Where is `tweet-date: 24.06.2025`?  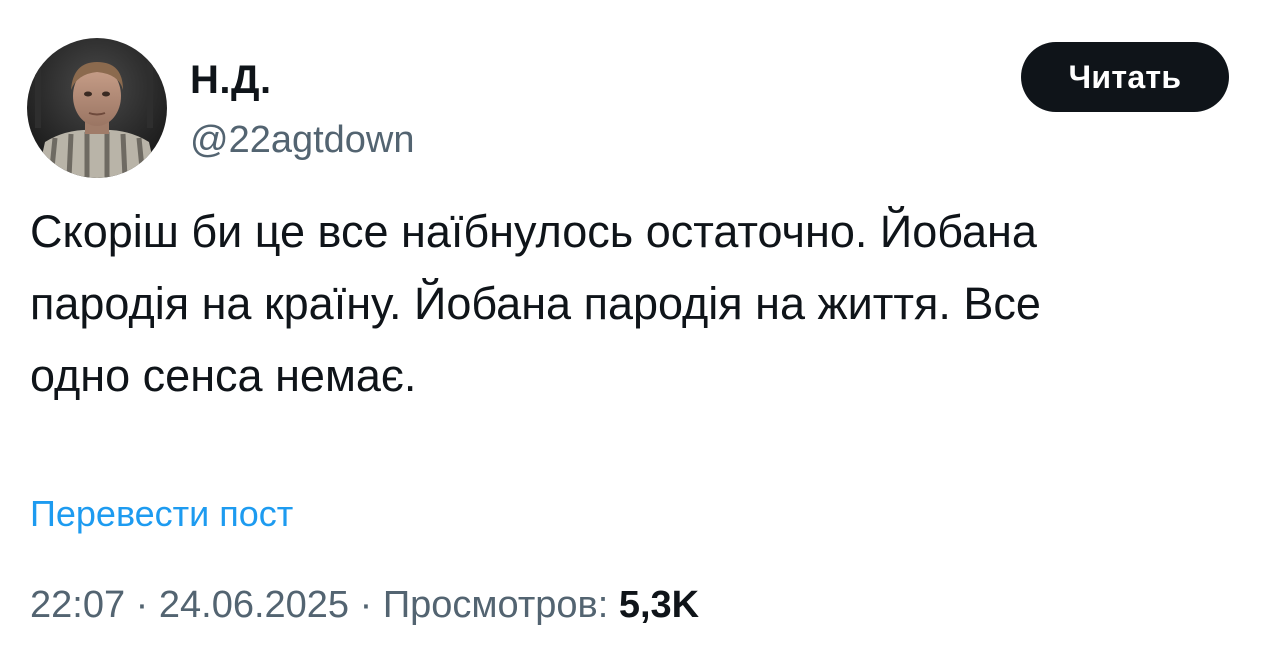 tweet-date: 24.06.2025 is located at coordinates (254, 605).